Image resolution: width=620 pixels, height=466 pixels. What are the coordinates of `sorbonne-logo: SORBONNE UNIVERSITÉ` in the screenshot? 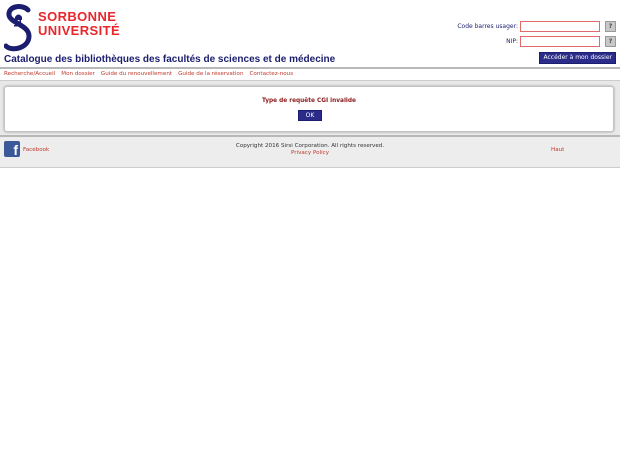 It's located at (67, 29).